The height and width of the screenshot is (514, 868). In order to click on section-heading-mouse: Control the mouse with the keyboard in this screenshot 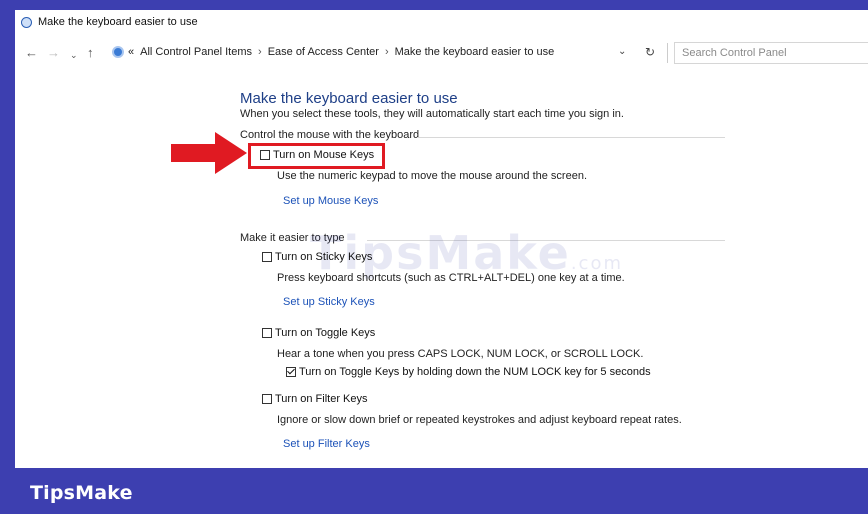, I will do `click(330, 135)`.